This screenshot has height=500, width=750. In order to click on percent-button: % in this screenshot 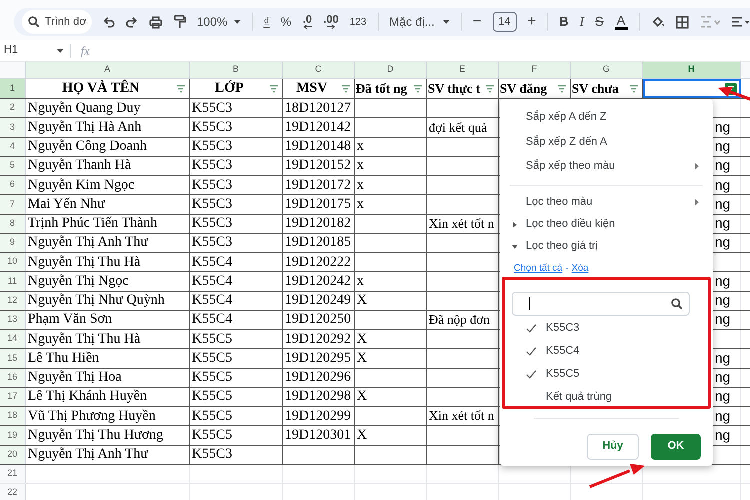, I will do `click(286, 22)`.